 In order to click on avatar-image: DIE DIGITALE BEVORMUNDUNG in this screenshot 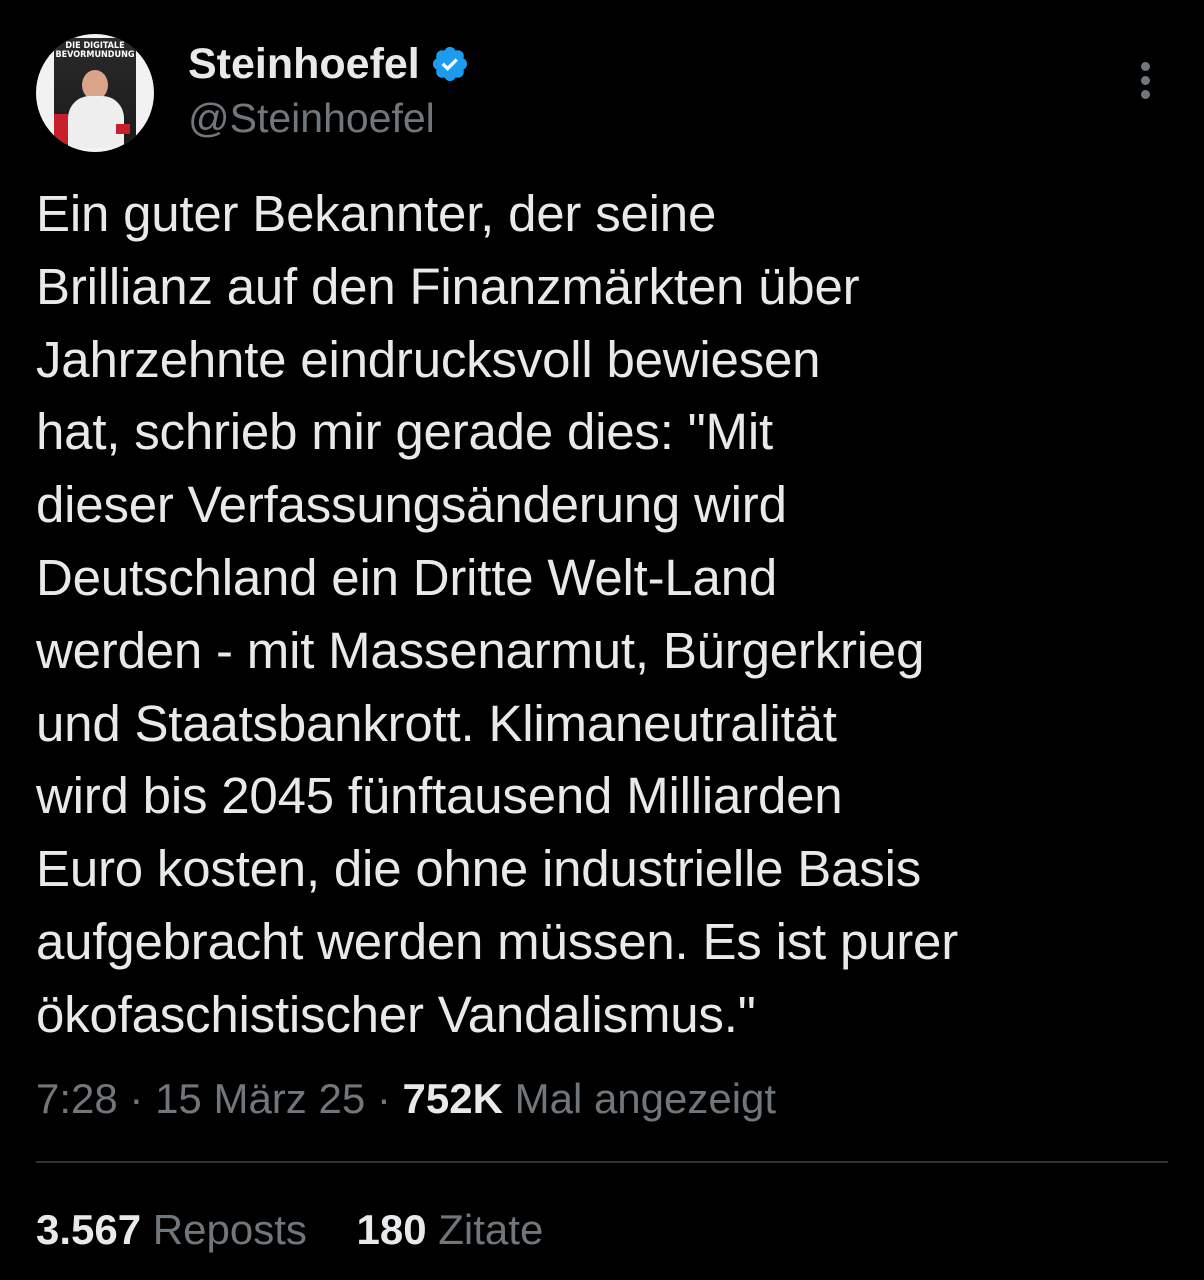, I will do `click(95, 93)`.